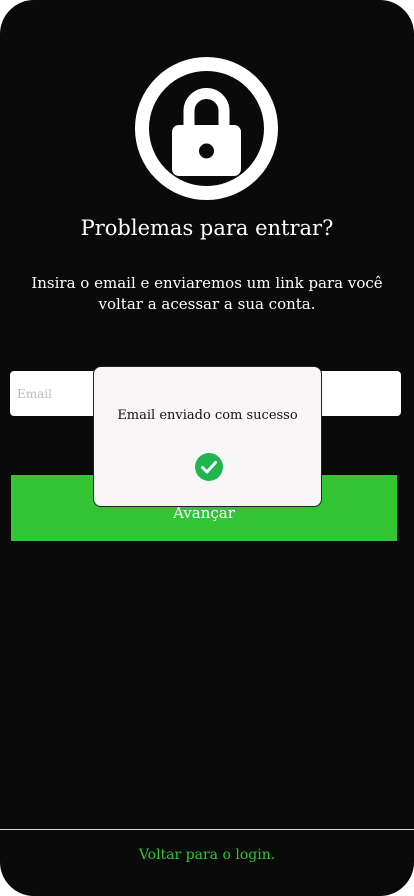 The image size is (414, 896). I want to click on lock-icon, so click(206, 128).